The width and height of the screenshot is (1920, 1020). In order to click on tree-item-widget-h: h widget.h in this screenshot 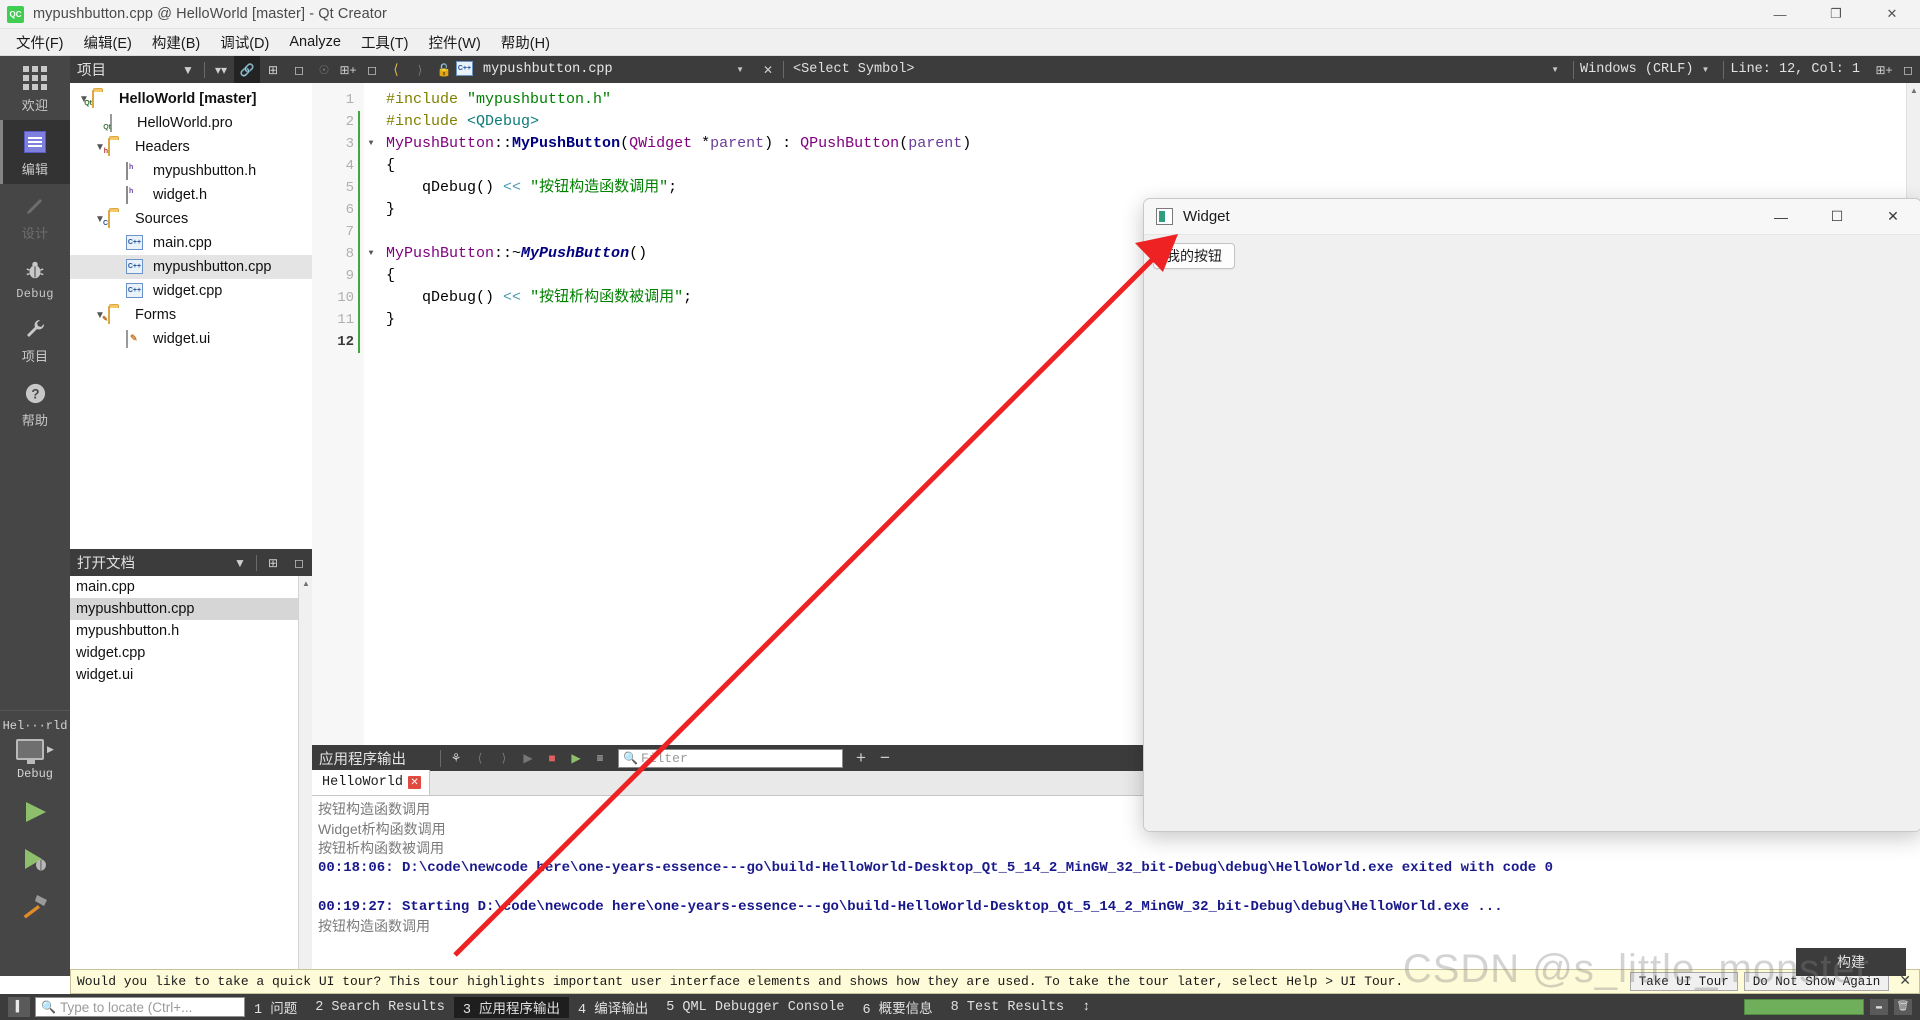, I will do `click(191, 195)`.